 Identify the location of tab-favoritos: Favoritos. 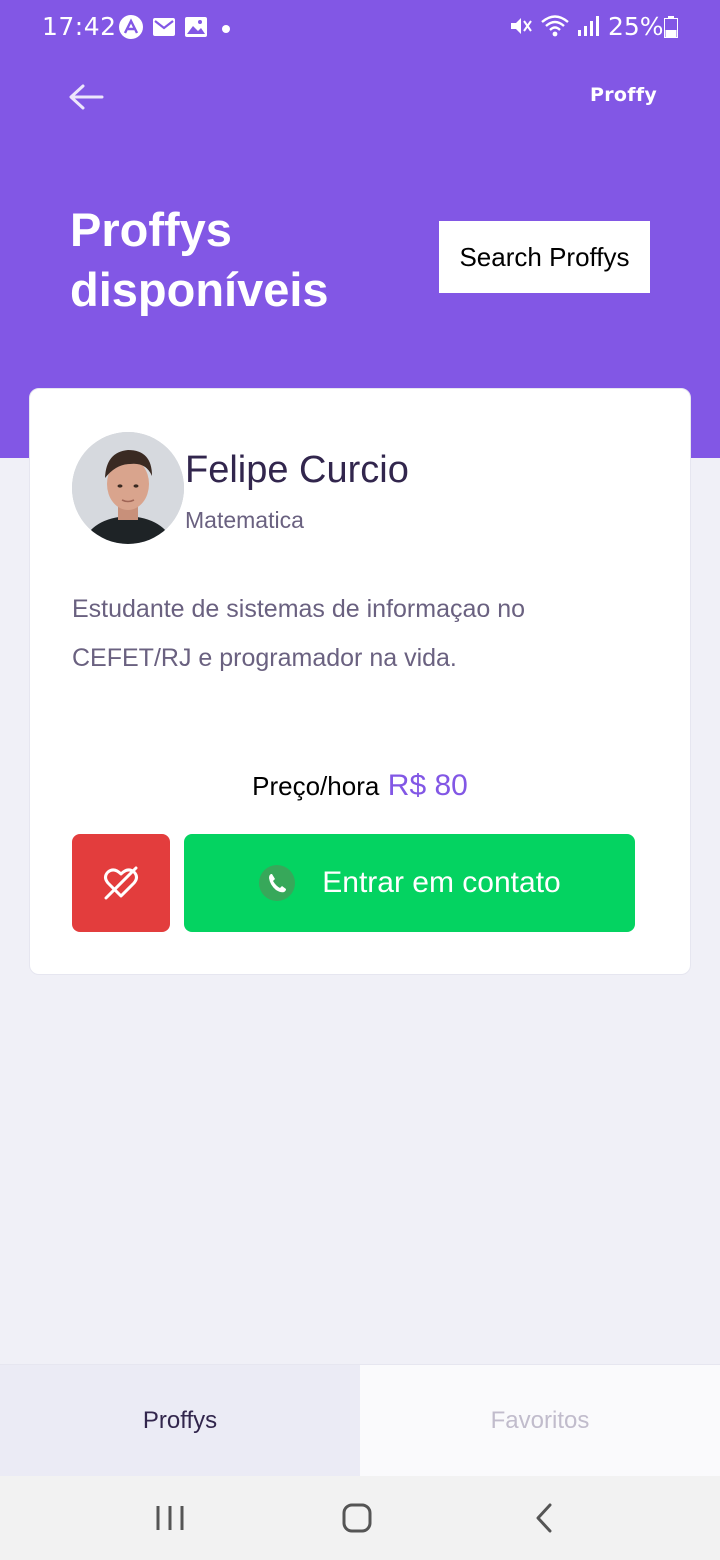
(540, 1421).